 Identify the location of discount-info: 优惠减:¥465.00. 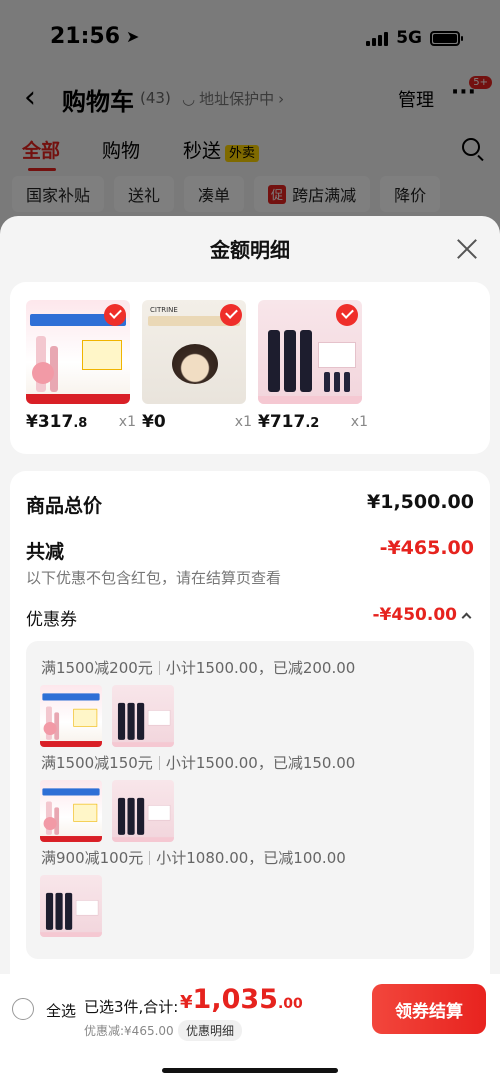
(129, 1031).